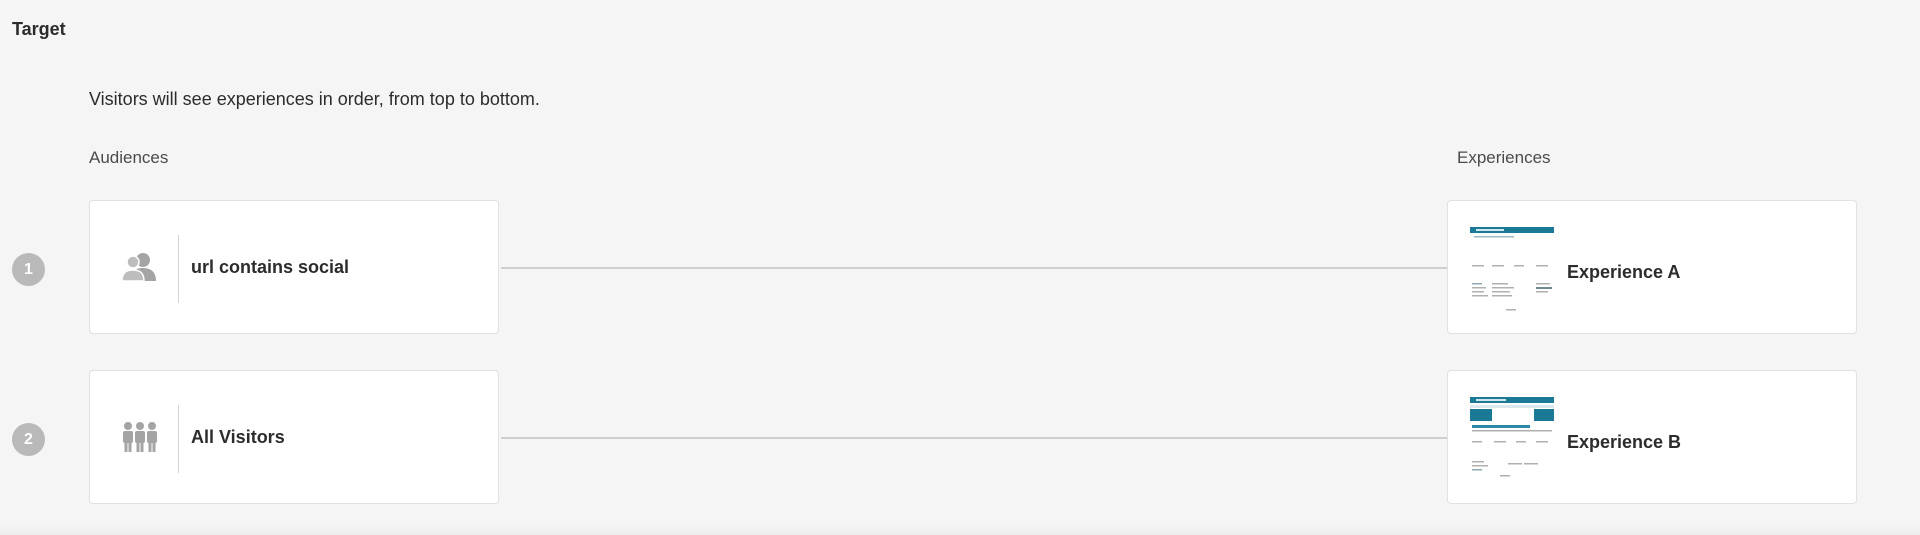  I want to click on experience-label: Experience A, so click(1624, 272).